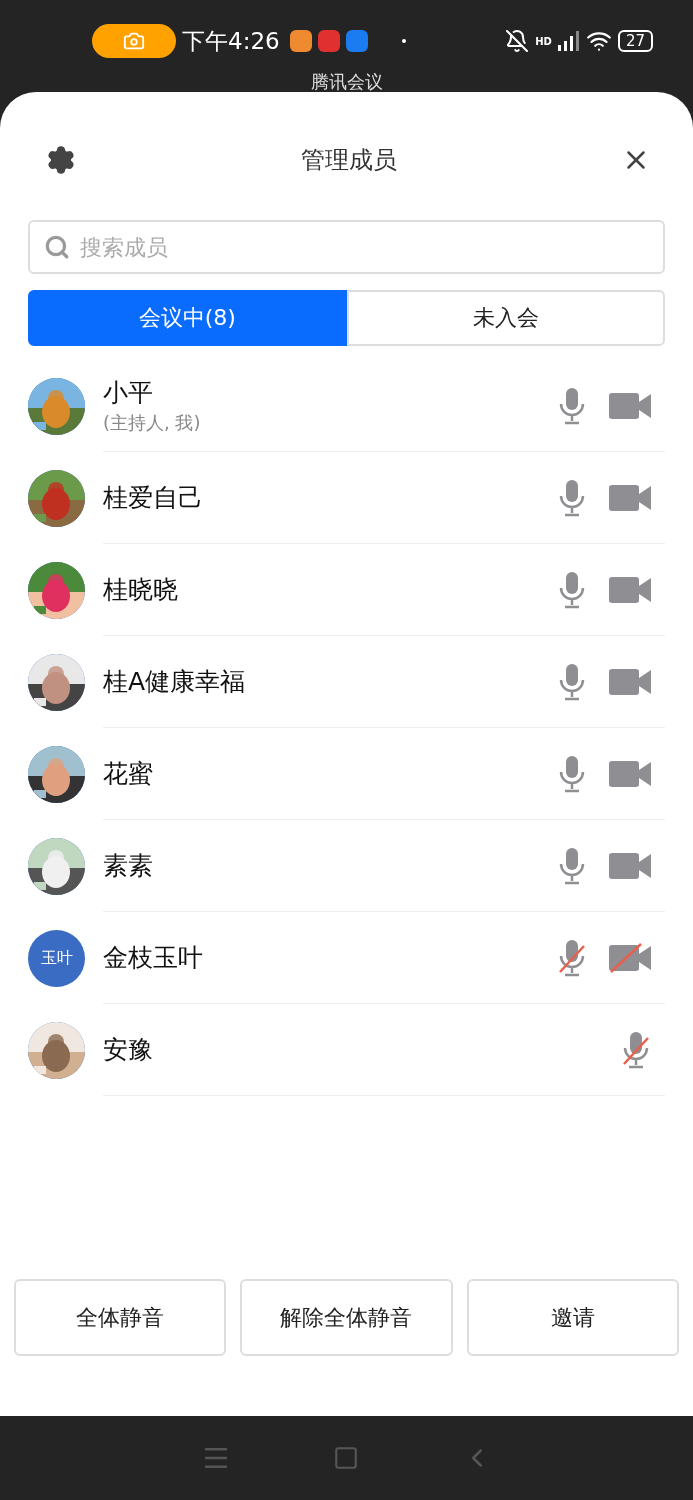  Describe the element at coordinates (346, 1317) in the screenshot. I see `action-button: 解除全体静音` at that location.